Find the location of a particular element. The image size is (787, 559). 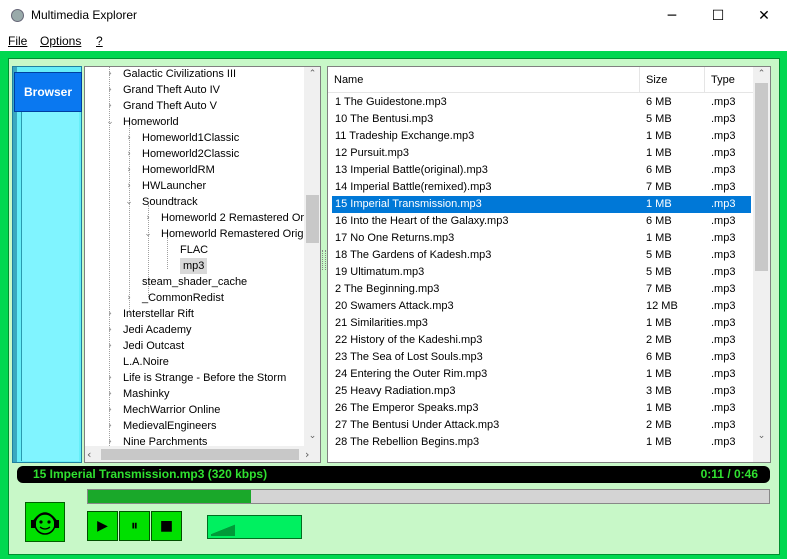

tree-item: Soundtrack is located at coordinates (170, 202).